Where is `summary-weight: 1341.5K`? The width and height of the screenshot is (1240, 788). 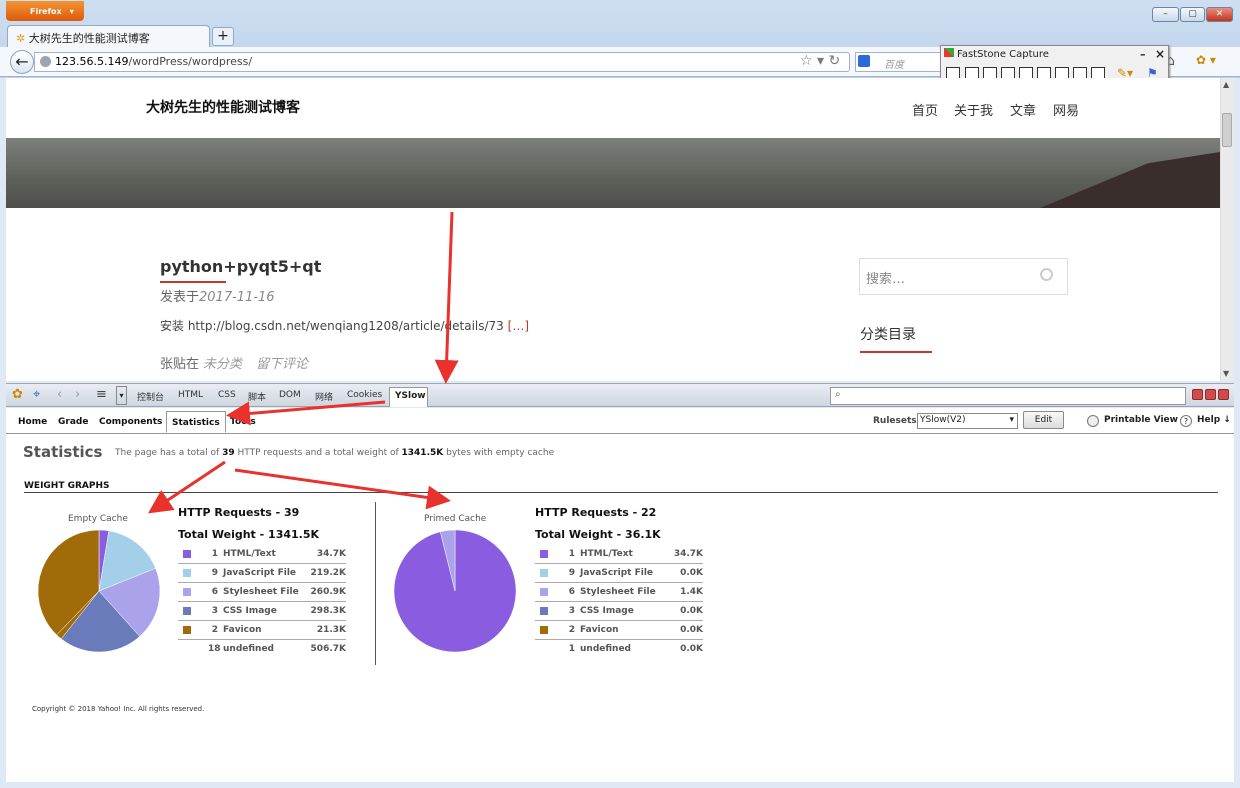
summary-weight: 1341.5K is located at coordinates (422, 453).